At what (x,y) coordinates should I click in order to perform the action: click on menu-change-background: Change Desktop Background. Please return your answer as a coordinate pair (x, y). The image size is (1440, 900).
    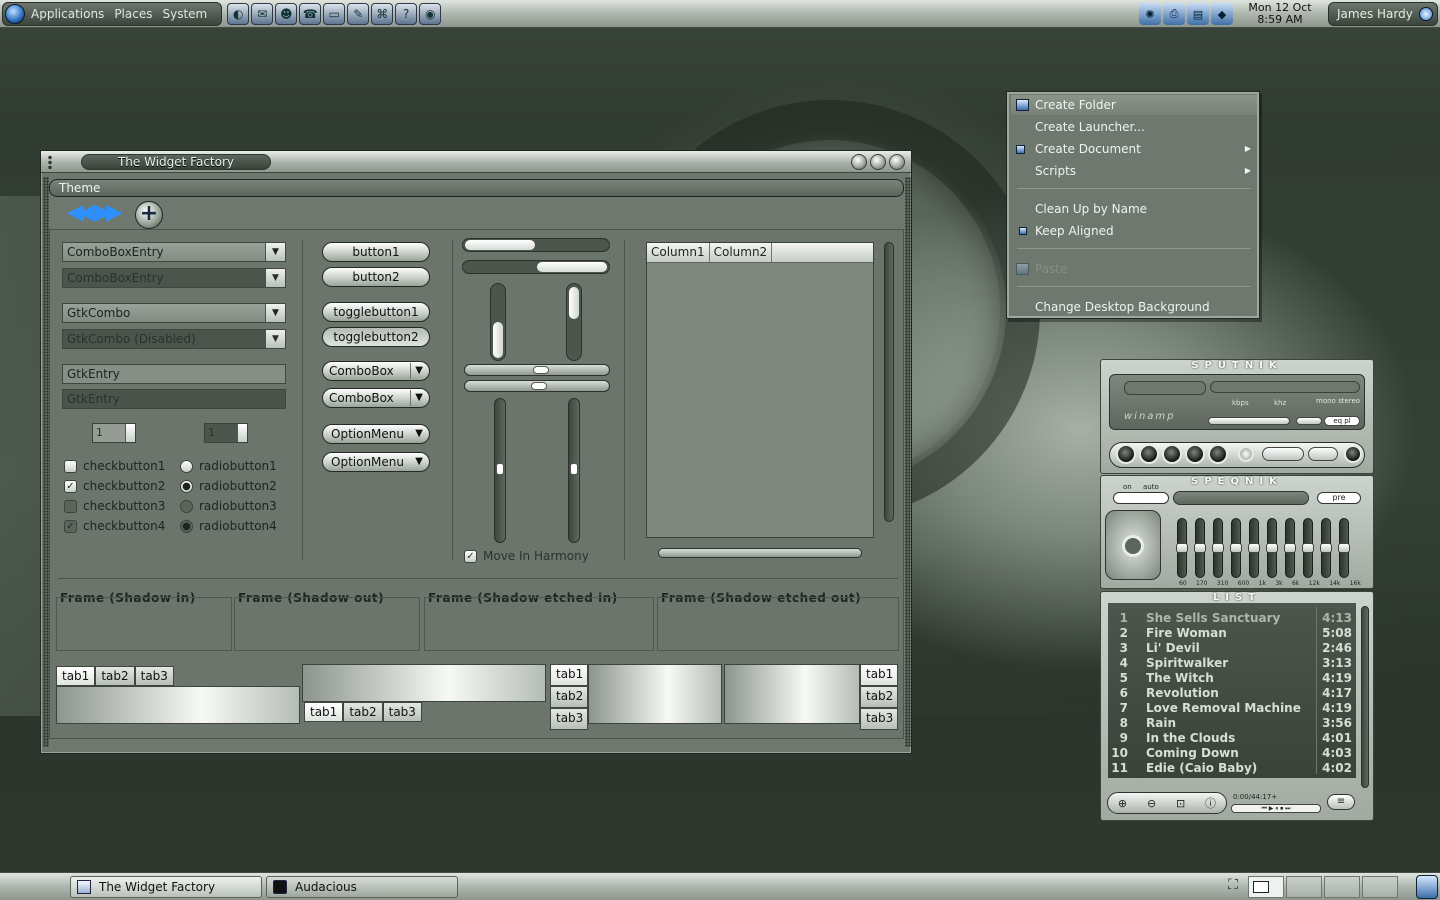
    Looking at the image, I should click on (1134, 307).